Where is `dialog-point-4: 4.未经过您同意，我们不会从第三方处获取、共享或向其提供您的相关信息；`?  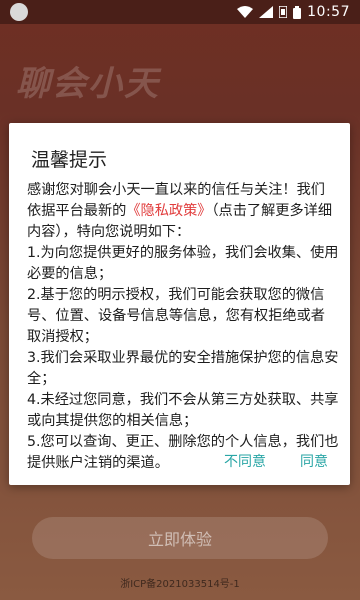
dialog-point-4: 4.未经过您同意，我们不会从第三方处获取、共享或向其提供您的相关信息； is located at coordinates (183, 410).